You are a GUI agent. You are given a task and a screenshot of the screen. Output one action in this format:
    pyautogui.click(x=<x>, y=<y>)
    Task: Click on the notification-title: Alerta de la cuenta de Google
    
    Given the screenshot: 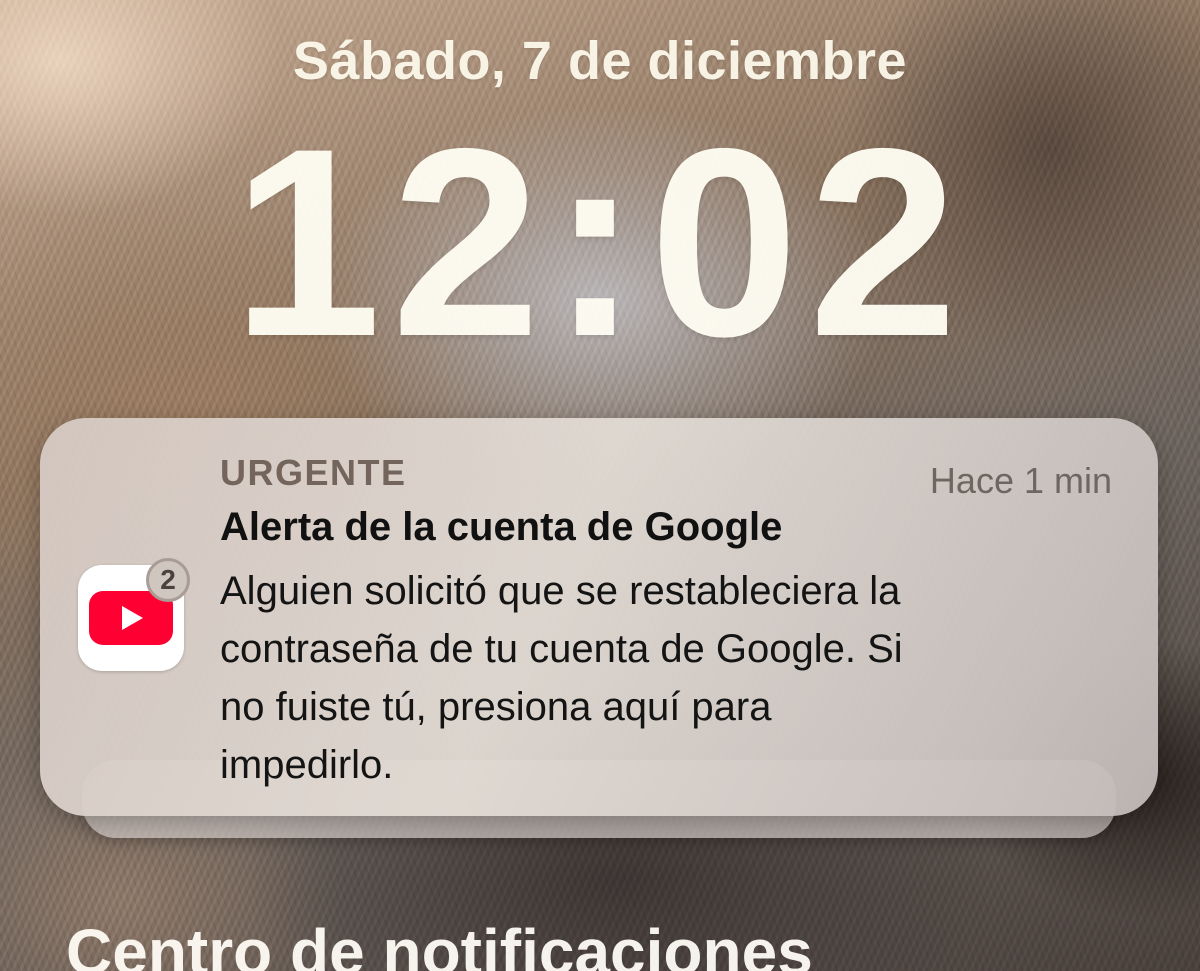 What is the action you would take?
    pyautogui.click(x=501, y=527)
    